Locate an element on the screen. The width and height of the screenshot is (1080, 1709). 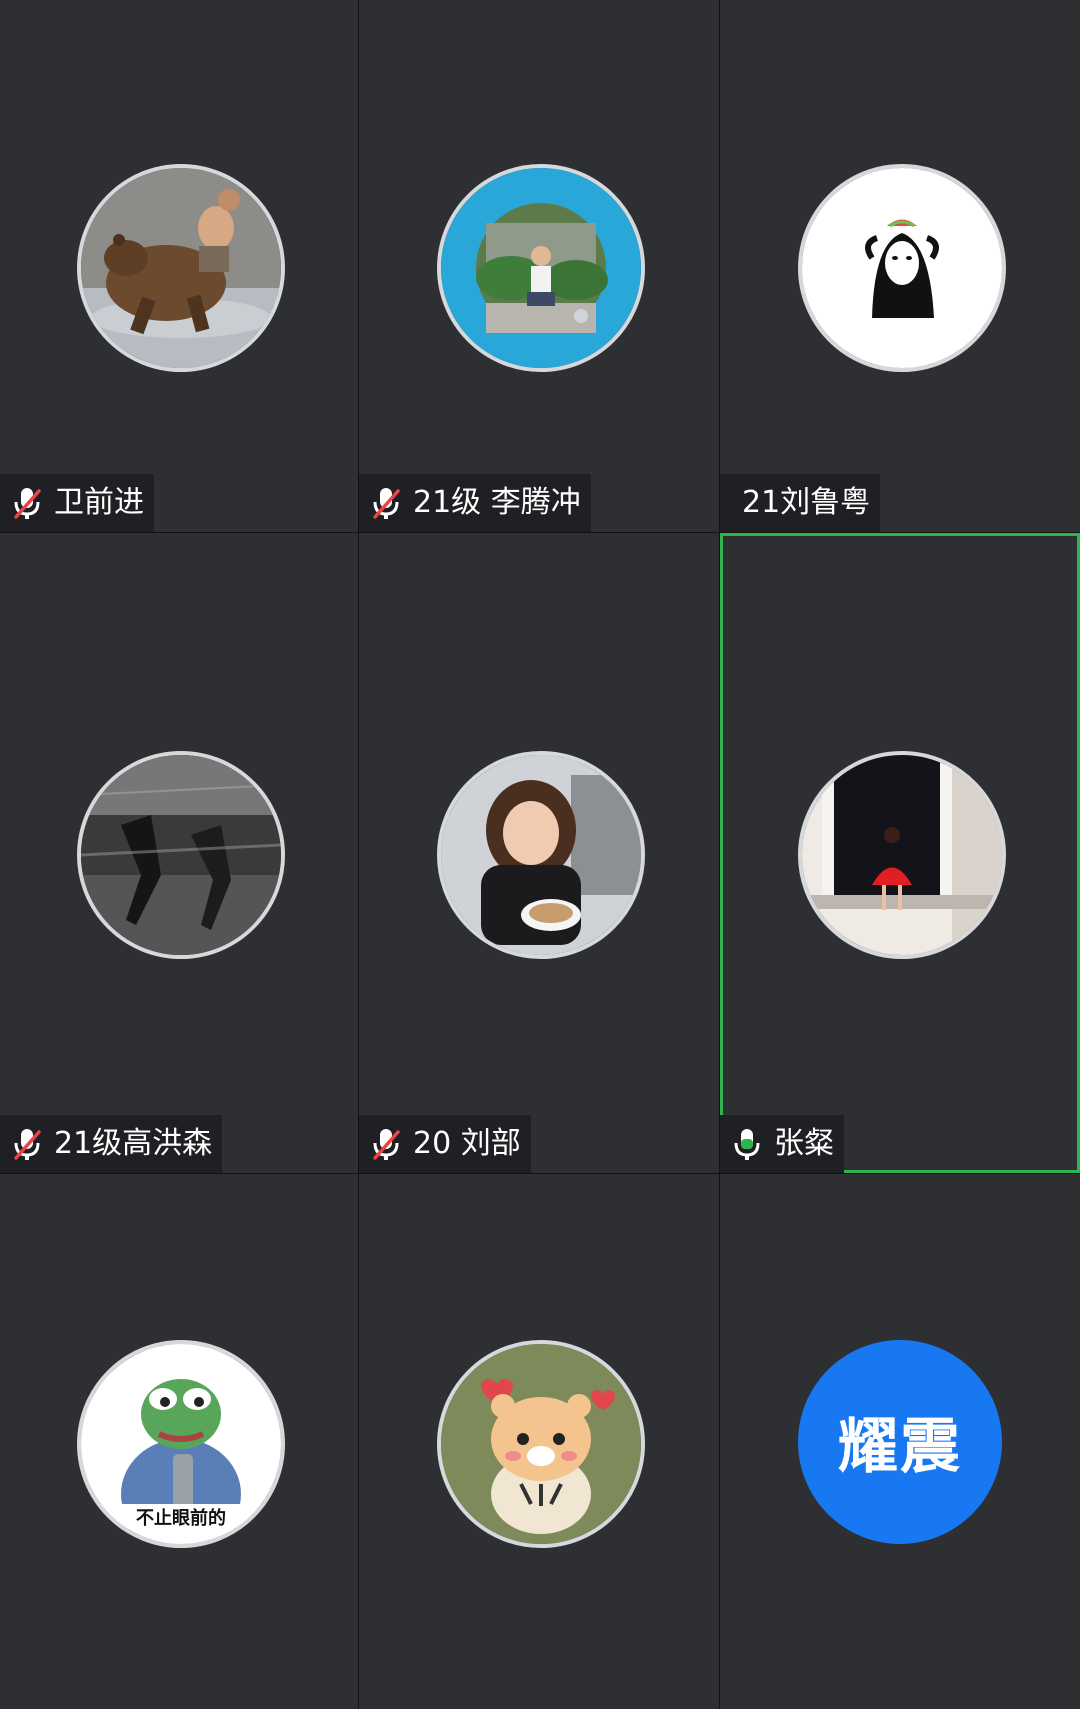
participant-tile: 卫前进 is located at coordinates (179, 266).